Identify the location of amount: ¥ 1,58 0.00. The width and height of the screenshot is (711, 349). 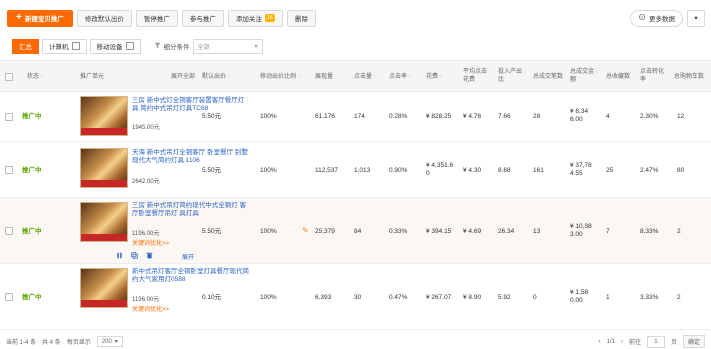
(579, 296).